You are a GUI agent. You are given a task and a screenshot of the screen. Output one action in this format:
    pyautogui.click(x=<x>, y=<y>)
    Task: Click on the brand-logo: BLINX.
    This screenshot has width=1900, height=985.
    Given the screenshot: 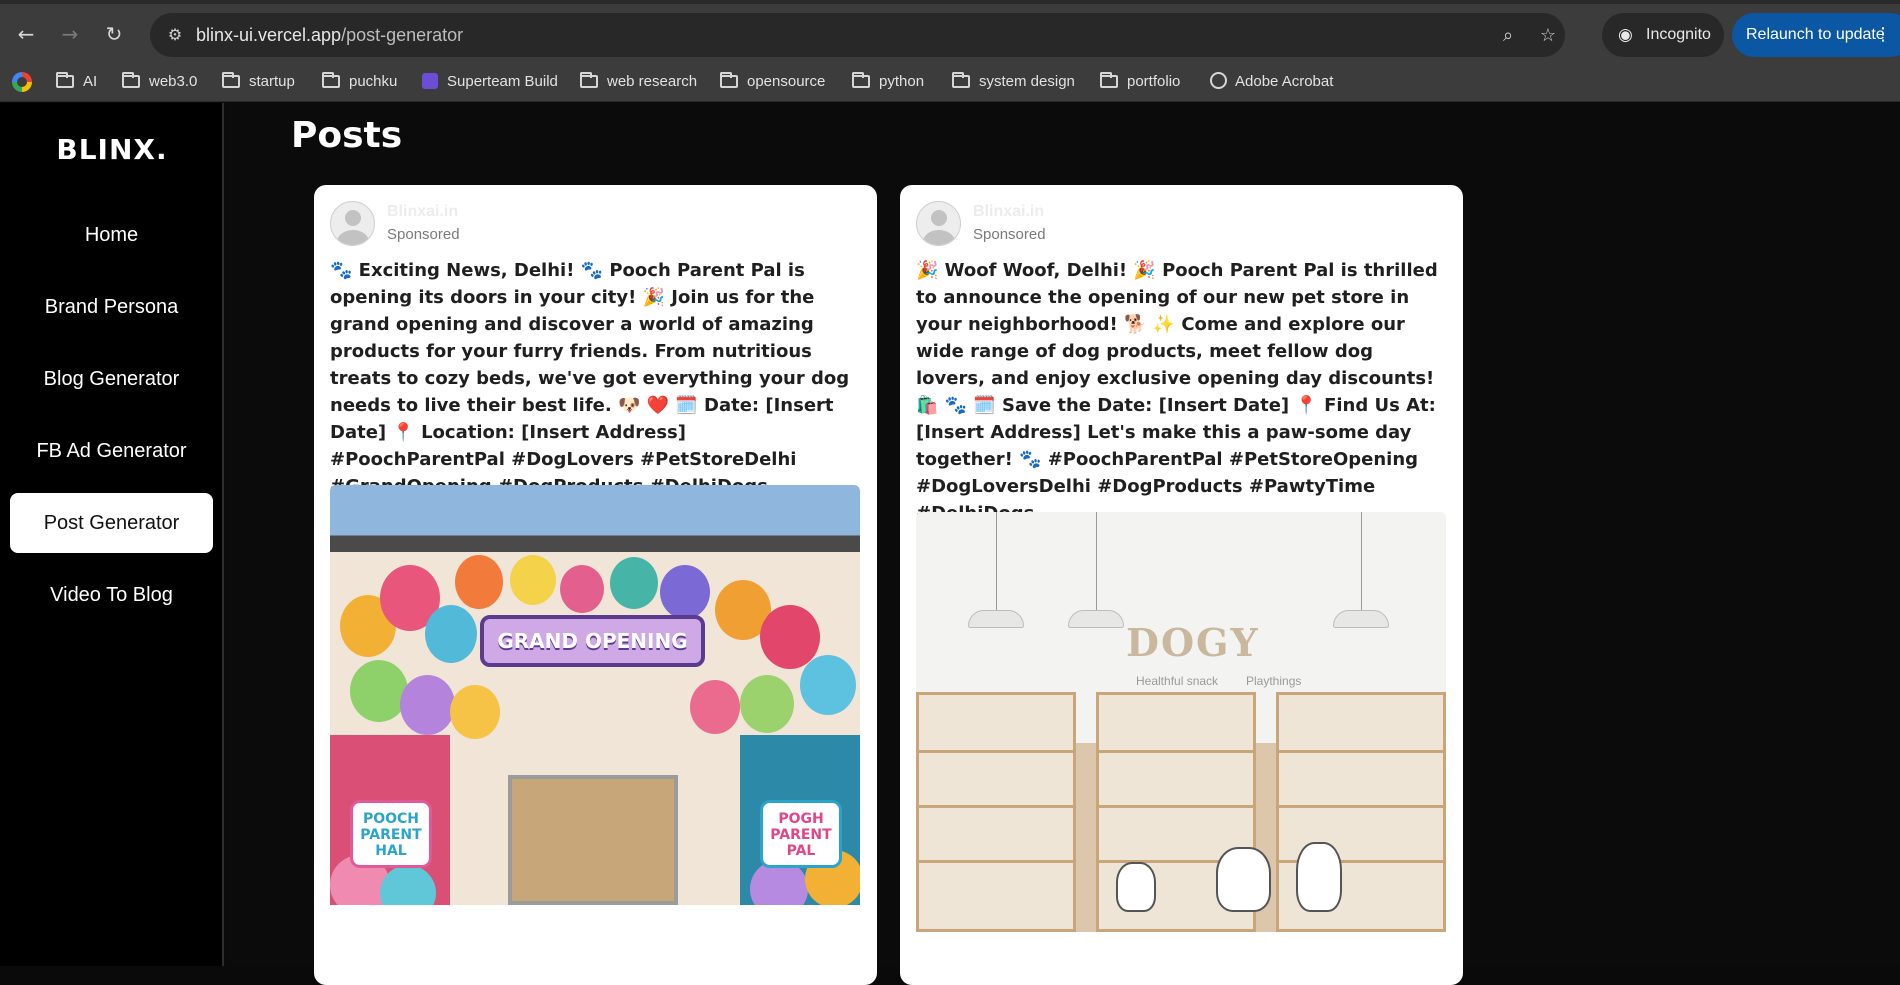 What is the action you would take?
    pyautogui.click(x=112, y=149)
    